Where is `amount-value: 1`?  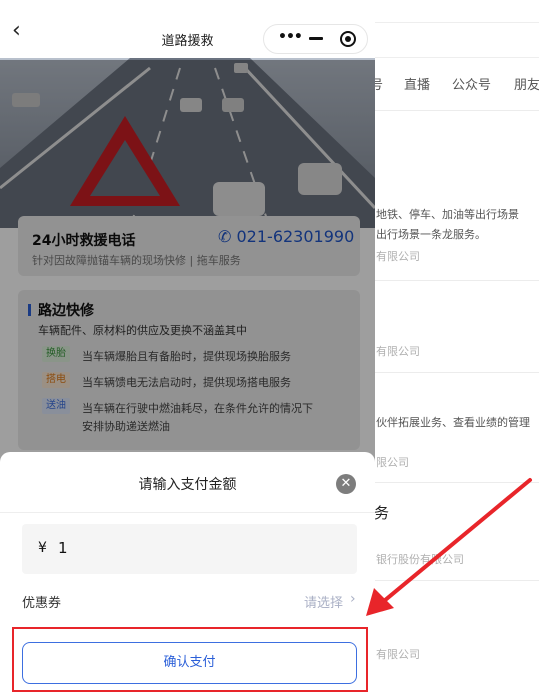
amount-value: 1 is located at coordinates (63, 548).